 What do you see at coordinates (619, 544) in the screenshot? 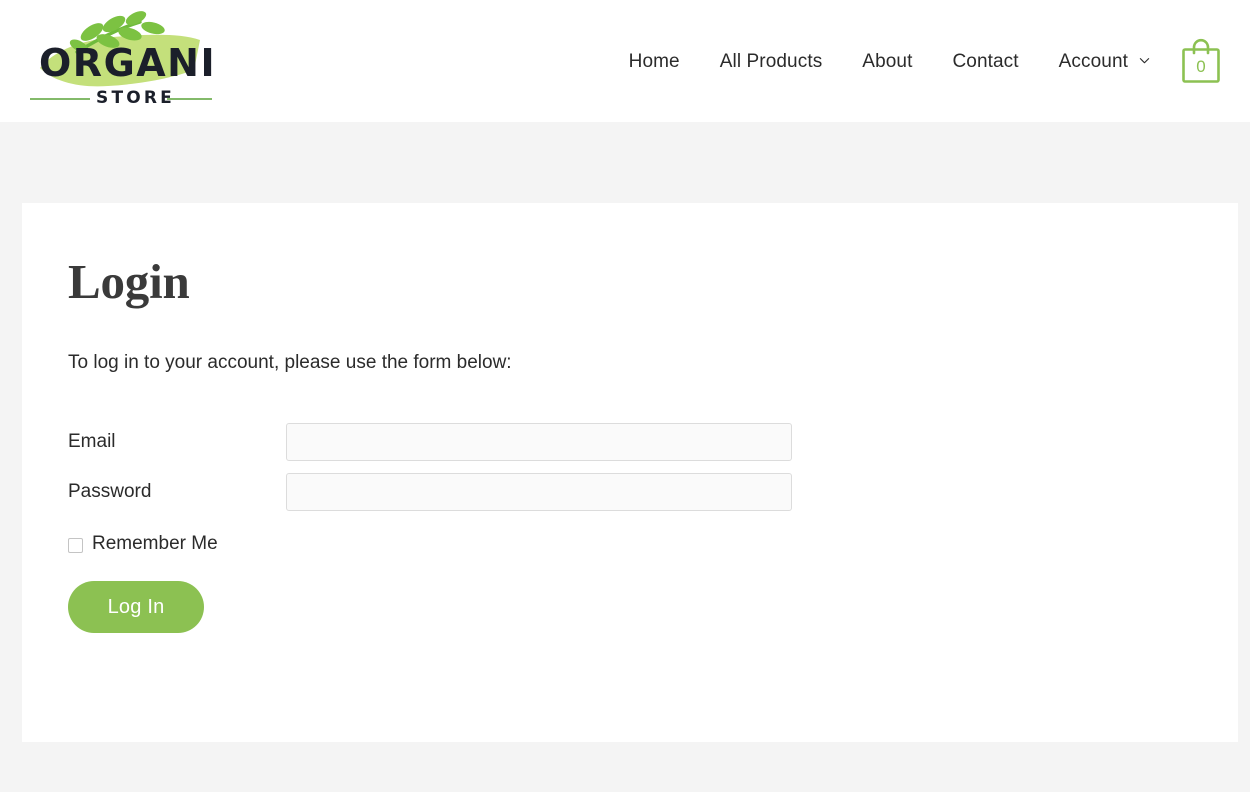
I see `remember-me-row: Remember Me` at bounding box center [619, 544].